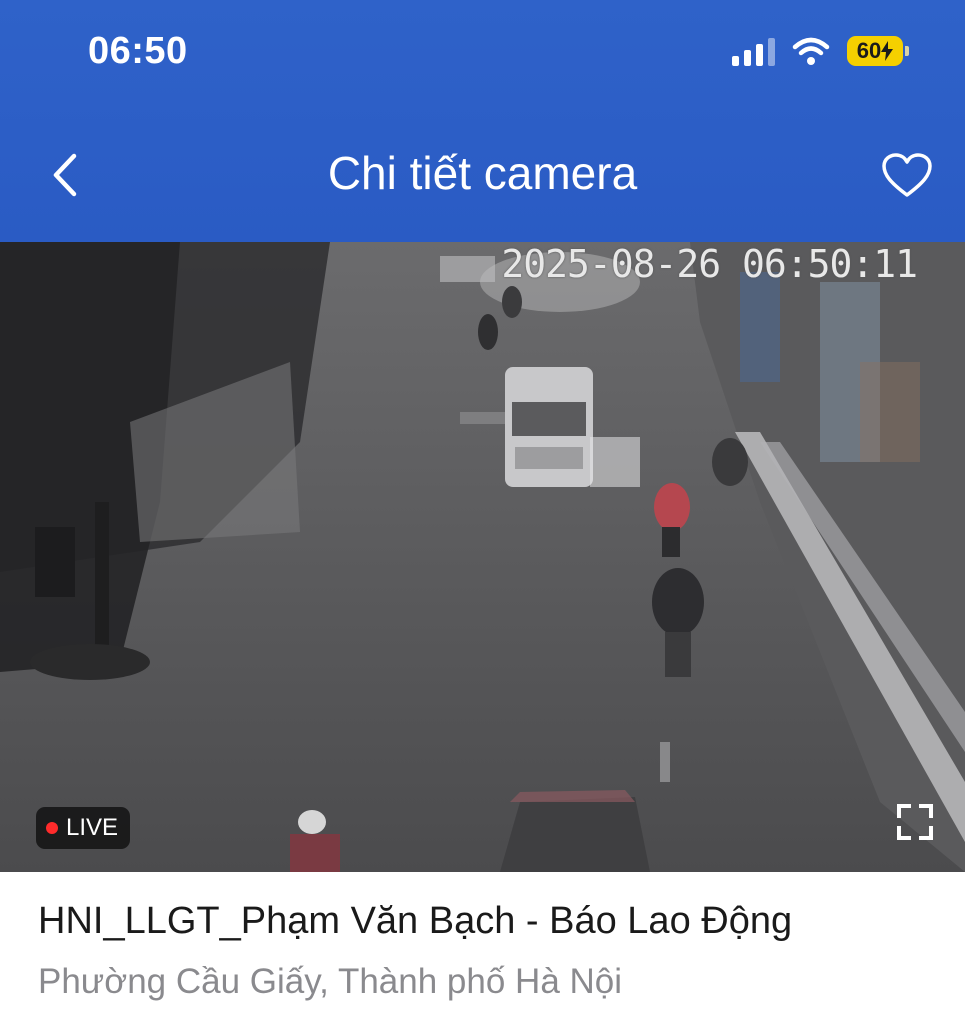 The height and width of the screenshot is (1024, 965). What do you see at coordinates (869, 50) in the screenshot?
I see `battery-level: 60` at bounding box center [869, 50].